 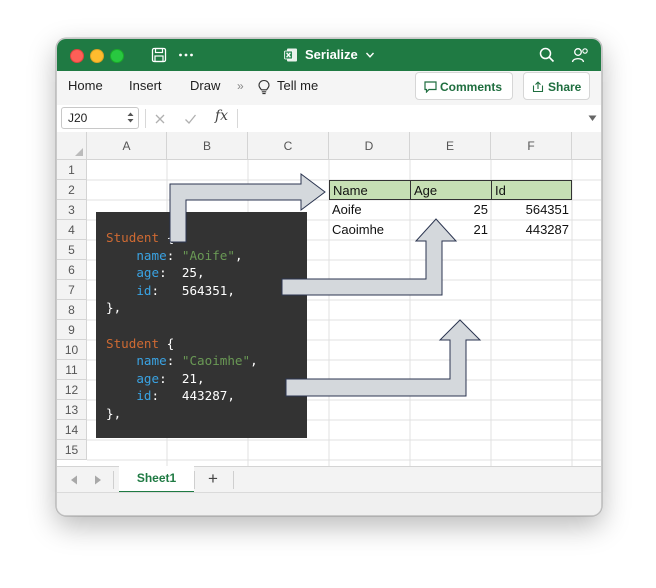 I want to click on select-all-icon, so click(x=79, y=152).